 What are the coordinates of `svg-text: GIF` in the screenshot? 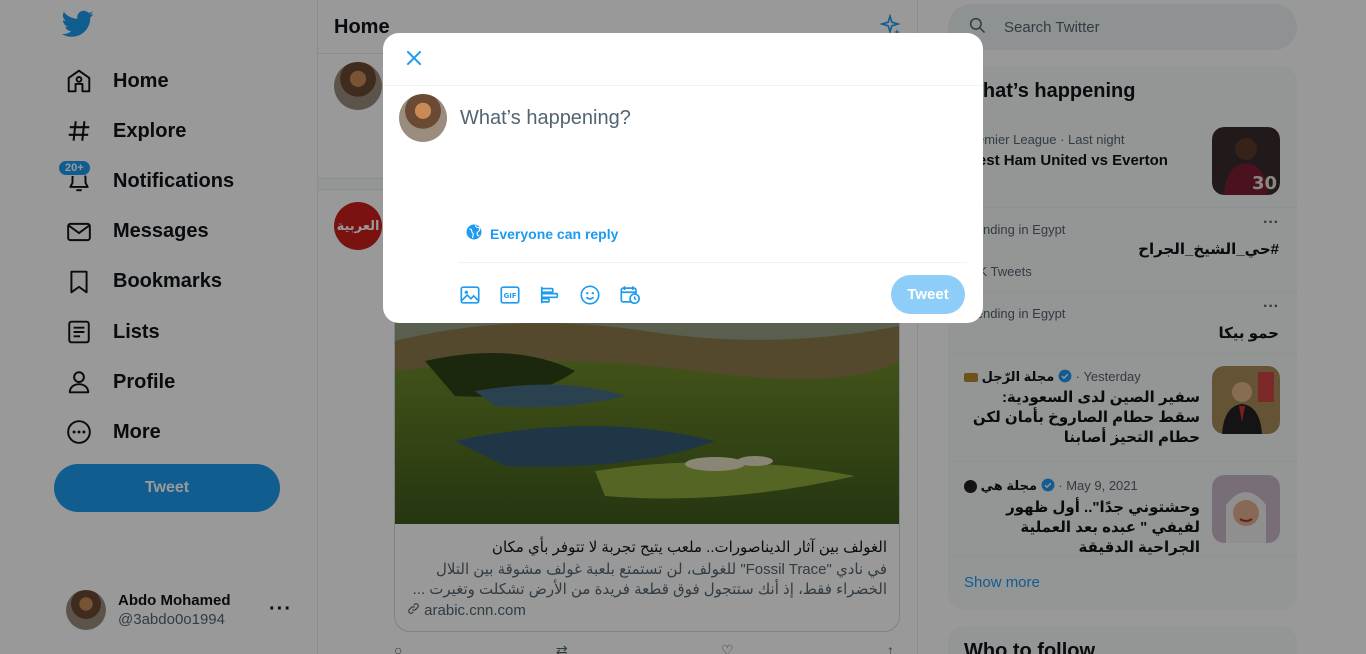 It's located at (510, 296).